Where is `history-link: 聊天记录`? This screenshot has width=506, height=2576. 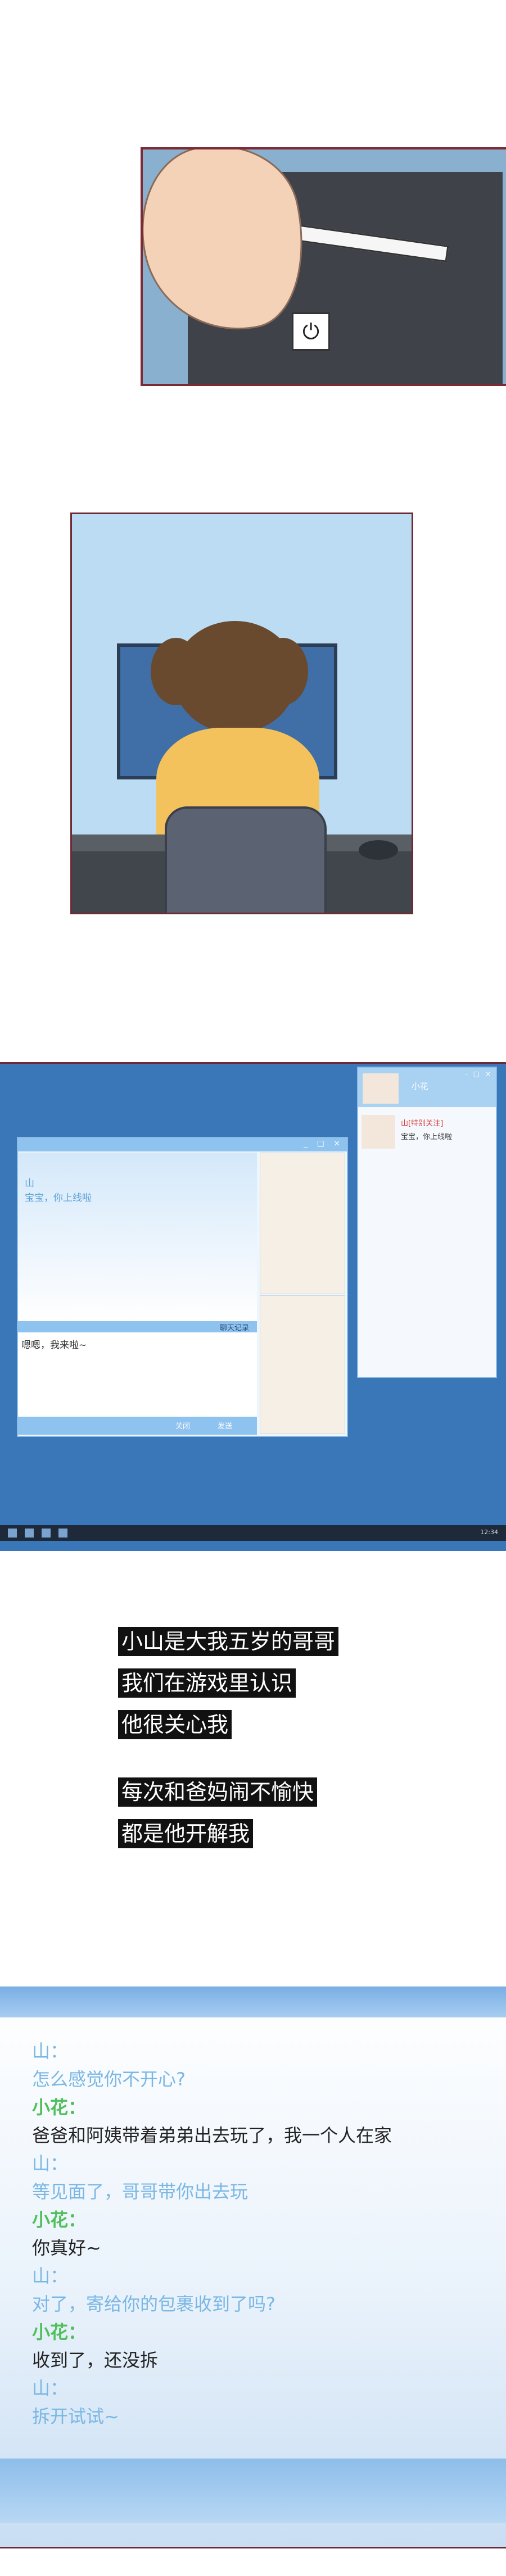 history-link: 聊天记录 is located at coordinates (234, 1327).